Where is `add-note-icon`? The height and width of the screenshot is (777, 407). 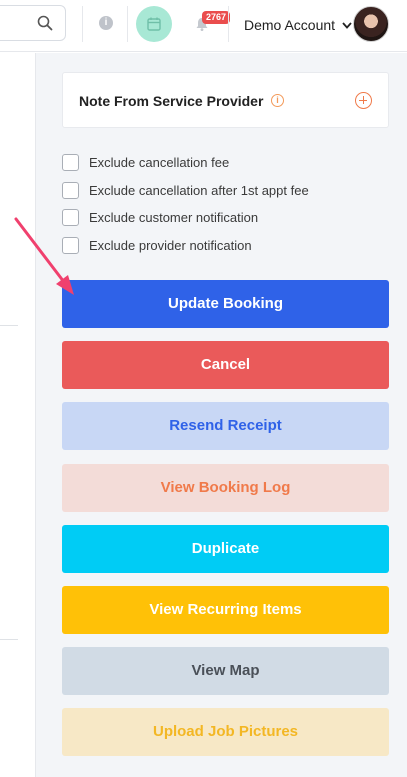
add-note-icon is located at coordinates (363, 100).